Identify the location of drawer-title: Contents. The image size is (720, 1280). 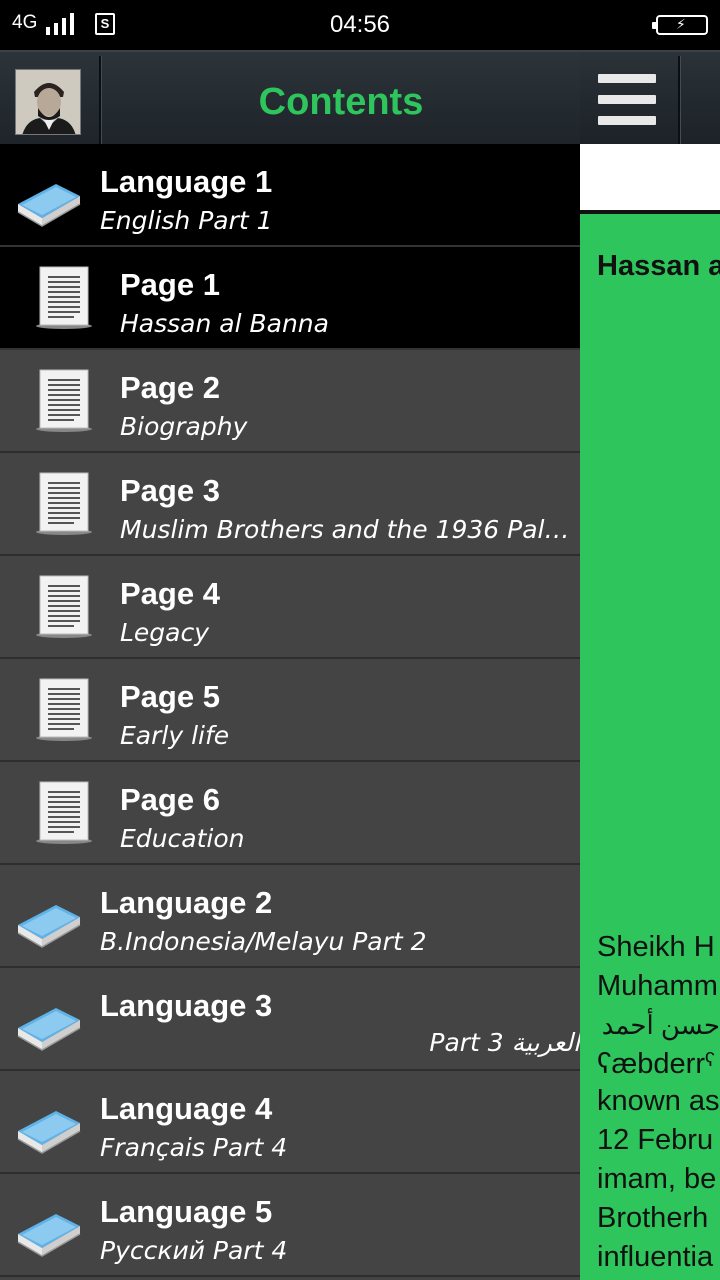
(341, 102).